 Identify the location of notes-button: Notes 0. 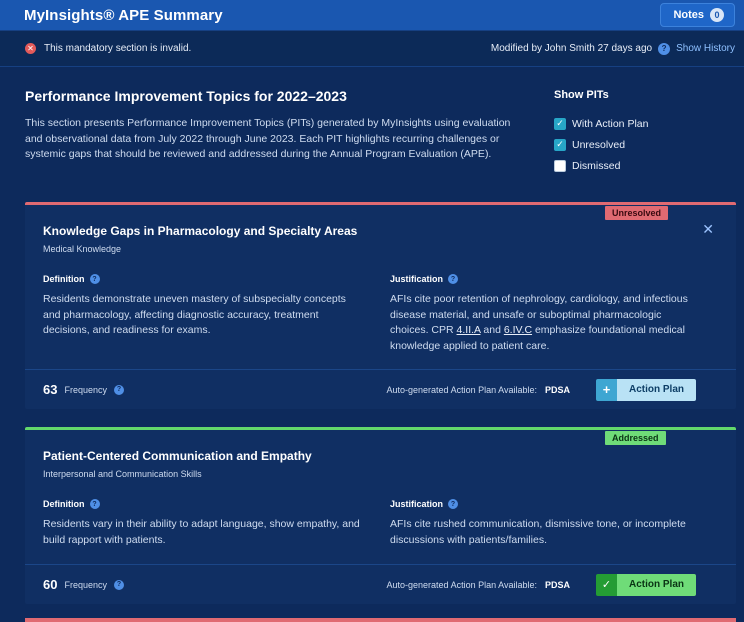
(697, 15).